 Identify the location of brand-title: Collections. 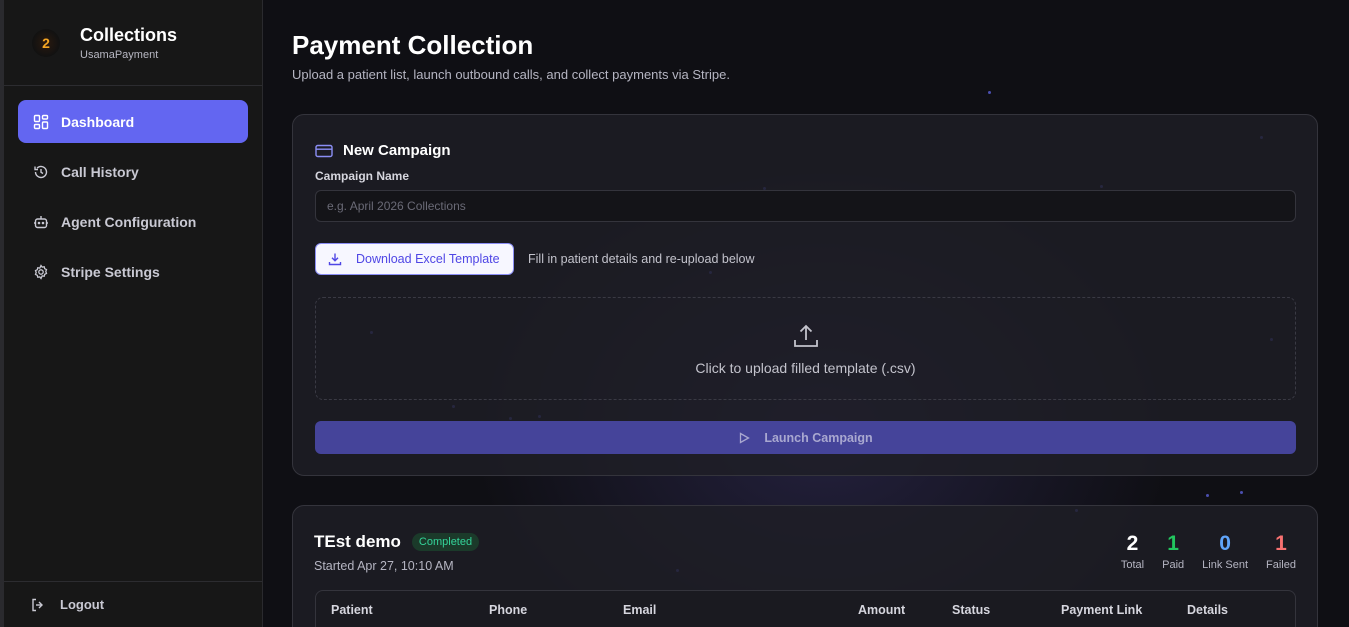
(129, 35).